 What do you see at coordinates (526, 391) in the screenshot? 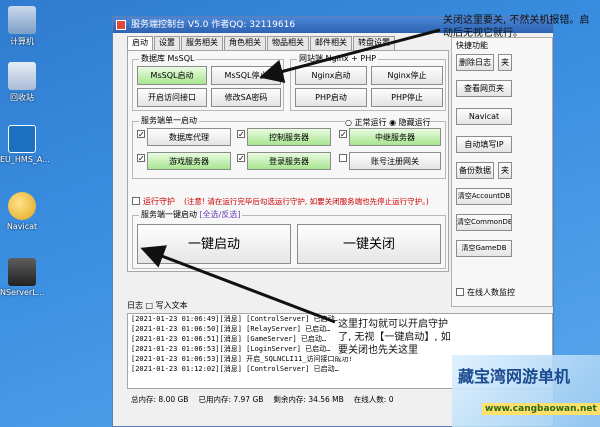
I see `watermark-logo: 藏宝湾网游单机 www.cangbaowan.net` at bounding box center [526, 391].